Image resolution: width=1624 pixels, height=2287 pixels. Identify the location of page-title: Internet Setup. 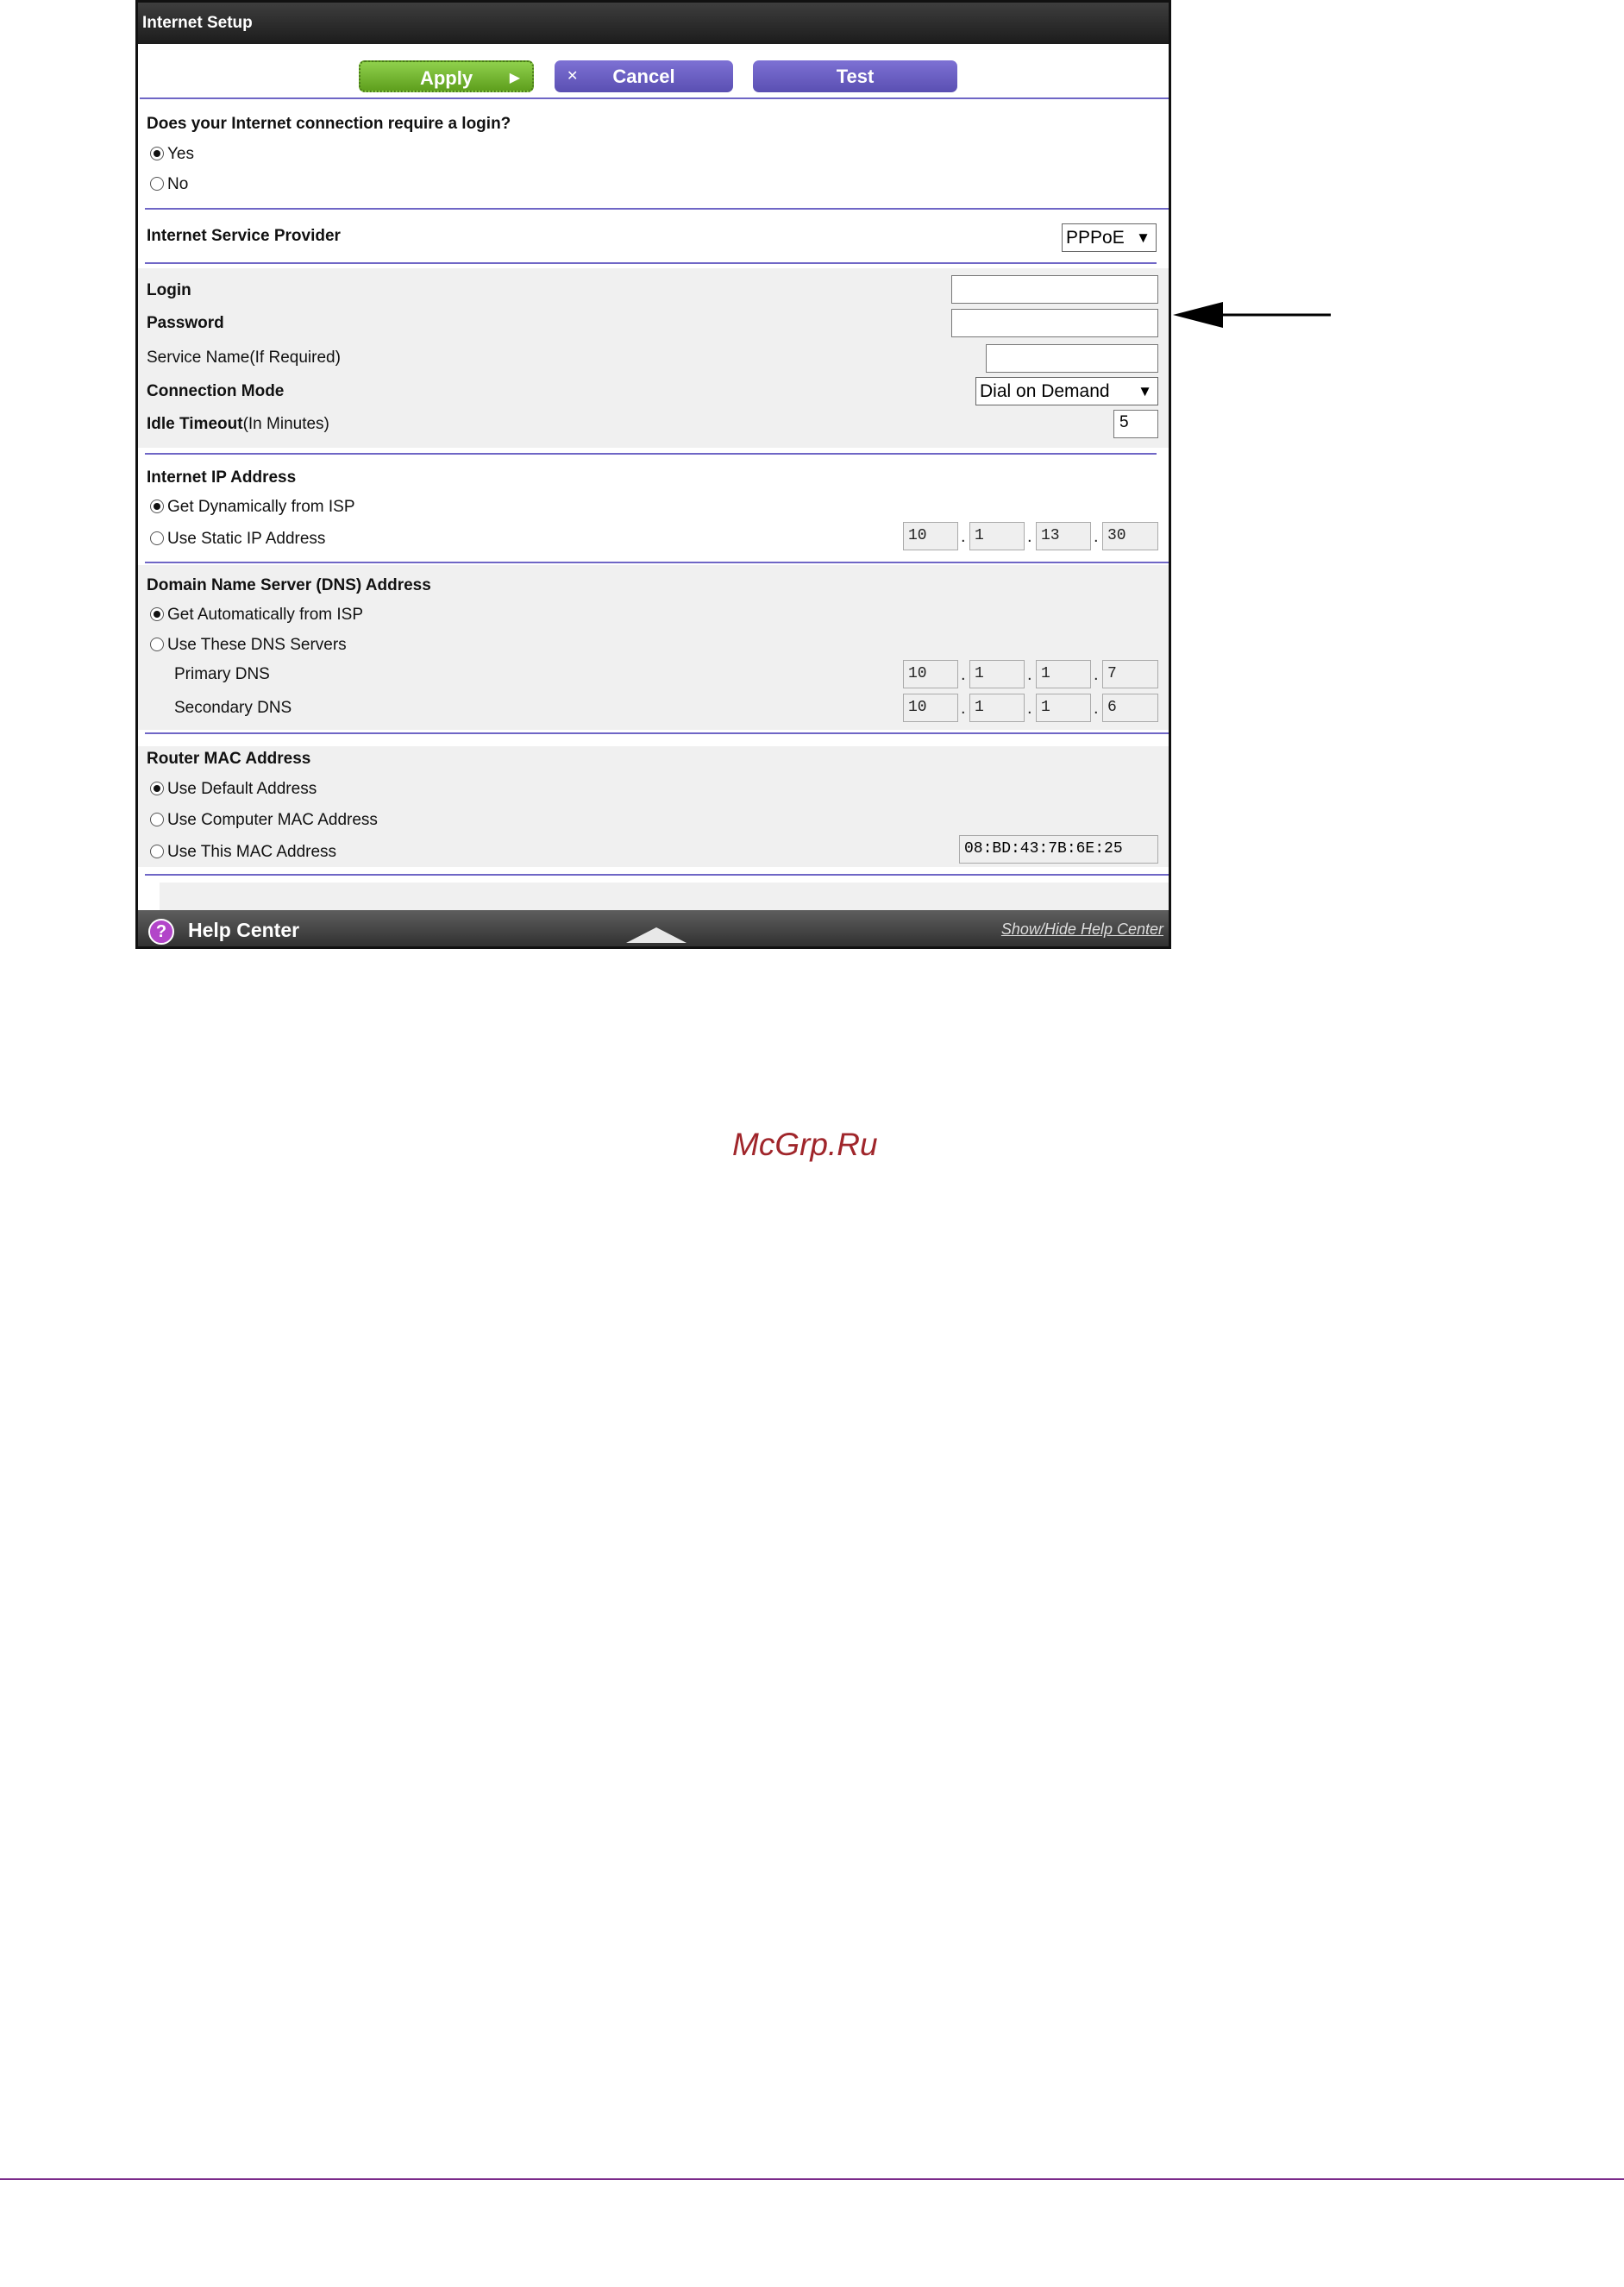
(653, 23).